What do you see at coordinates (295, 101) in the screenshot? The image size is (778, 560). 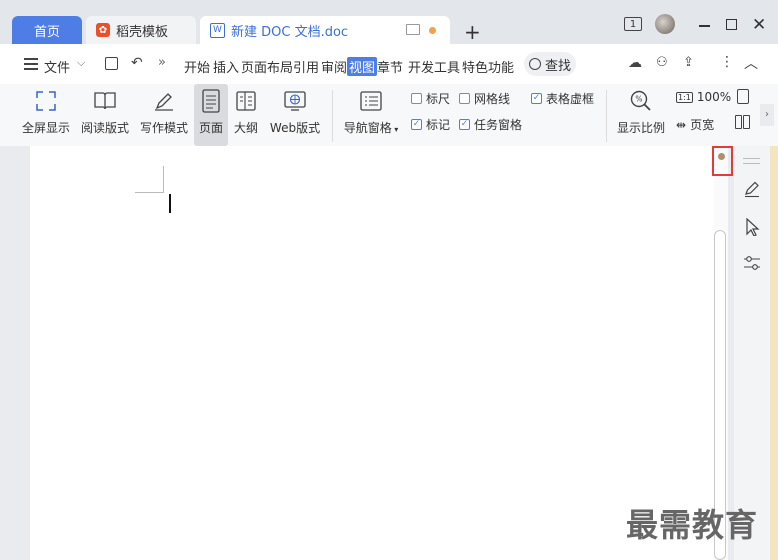 I see `web-icon` at bounding box center [295, 101].